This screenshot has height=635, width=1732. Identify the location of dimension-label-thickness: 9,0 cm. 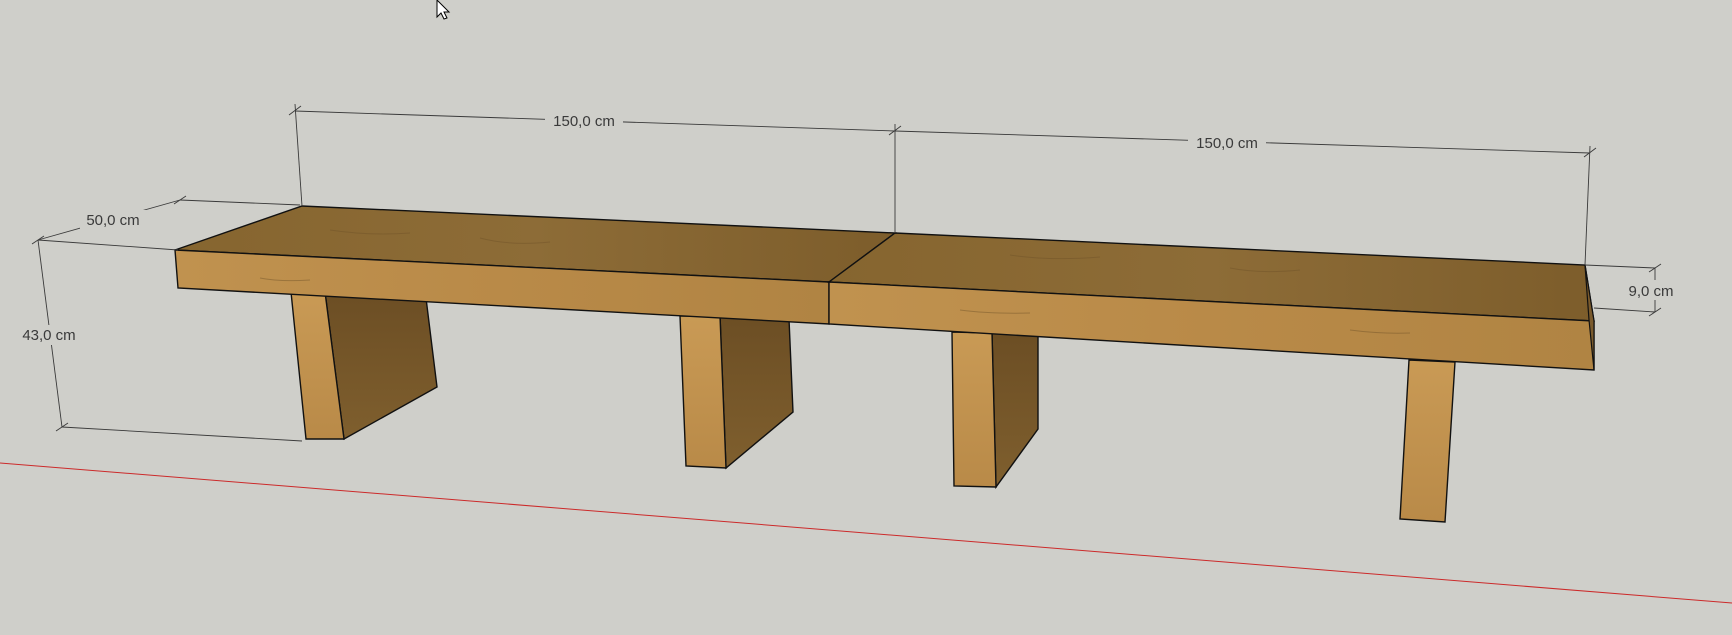
(1650, 291).